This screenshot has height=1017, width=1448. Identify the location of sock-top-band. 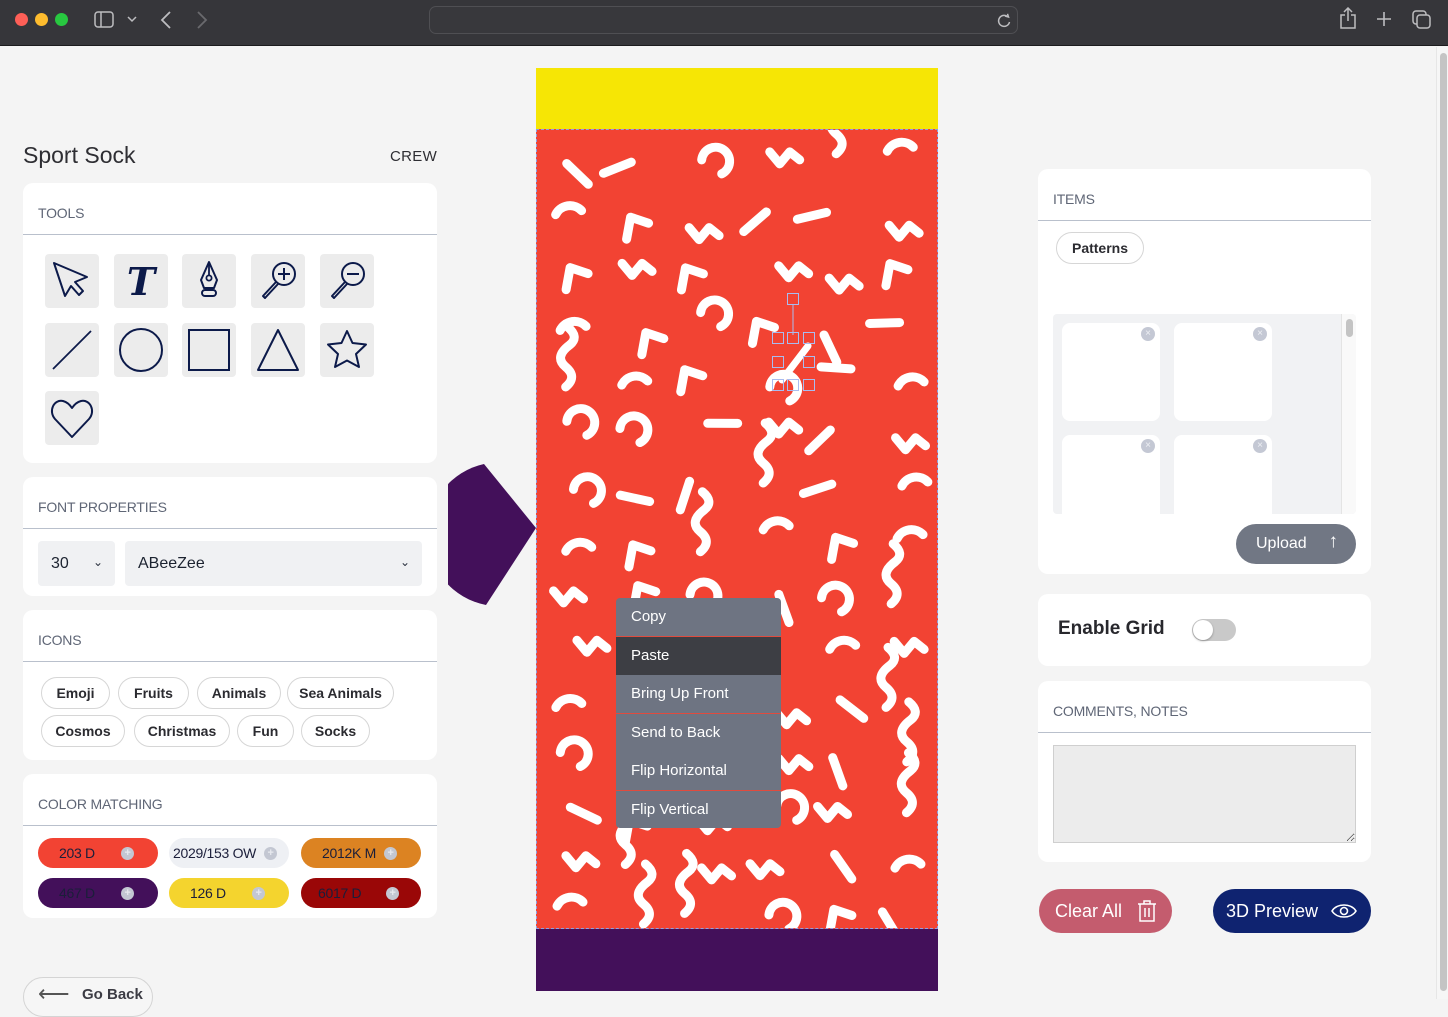
(737, 98).